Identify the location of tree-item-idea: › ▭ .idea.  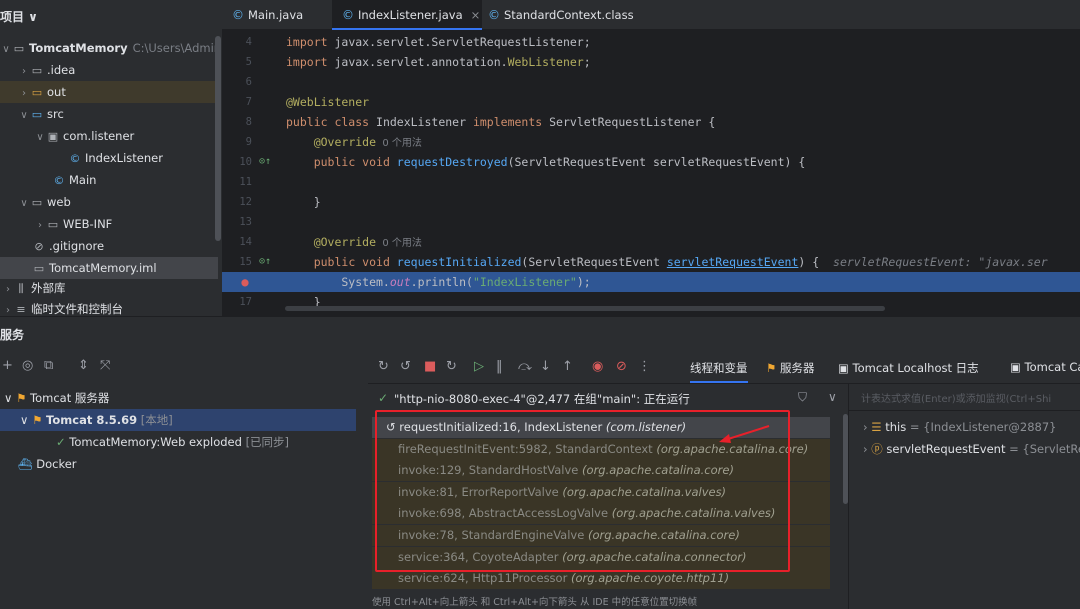
(109, 70).